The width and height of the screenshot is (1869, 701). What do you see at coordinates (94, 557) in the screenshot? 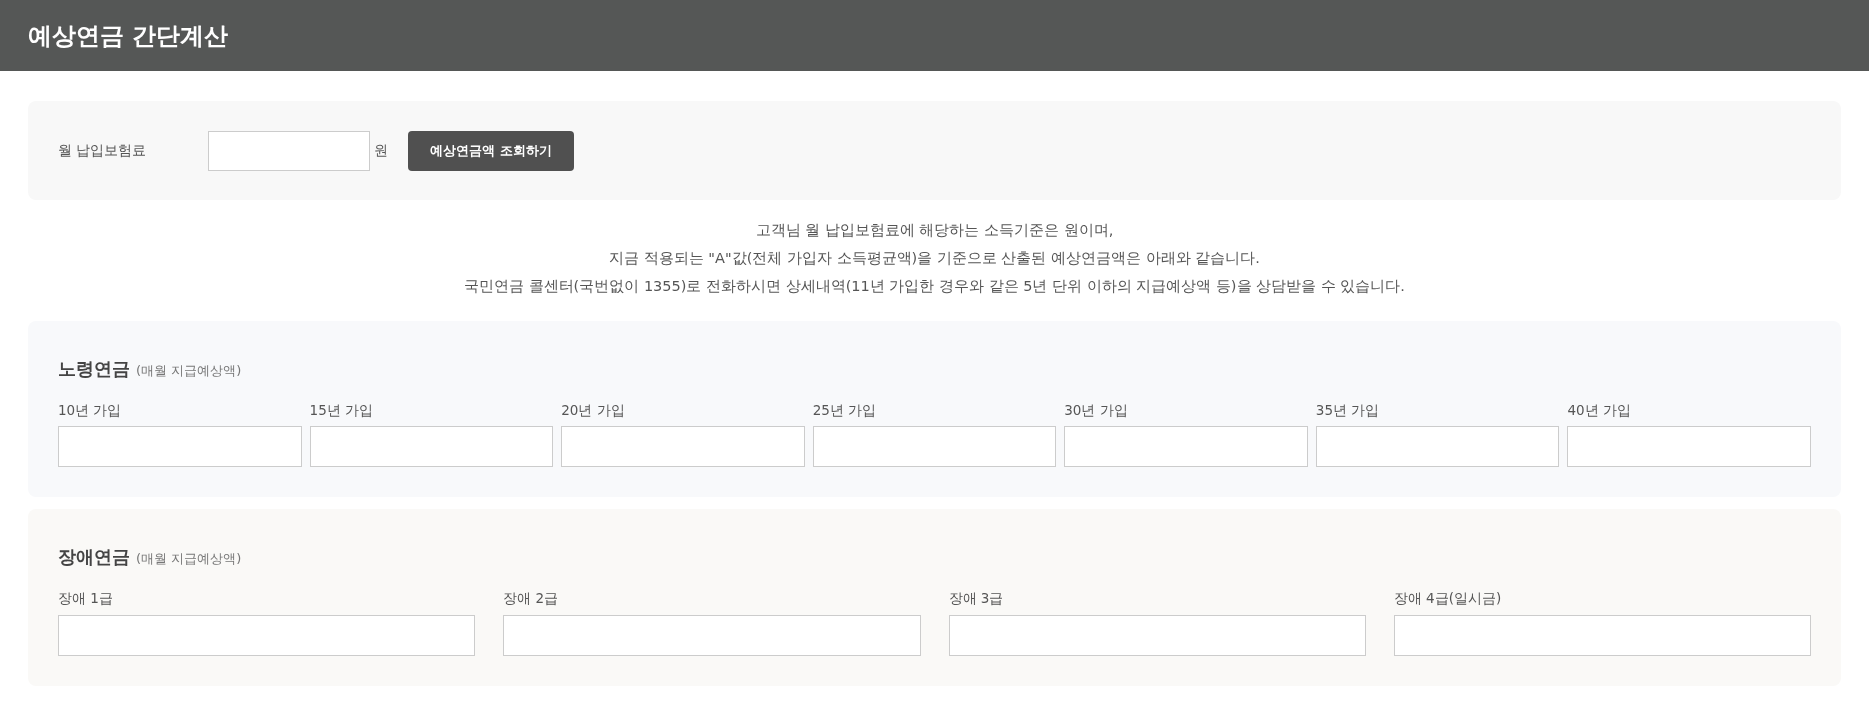
I see `section-title: 장애연금` at bounding box center [94, 557].